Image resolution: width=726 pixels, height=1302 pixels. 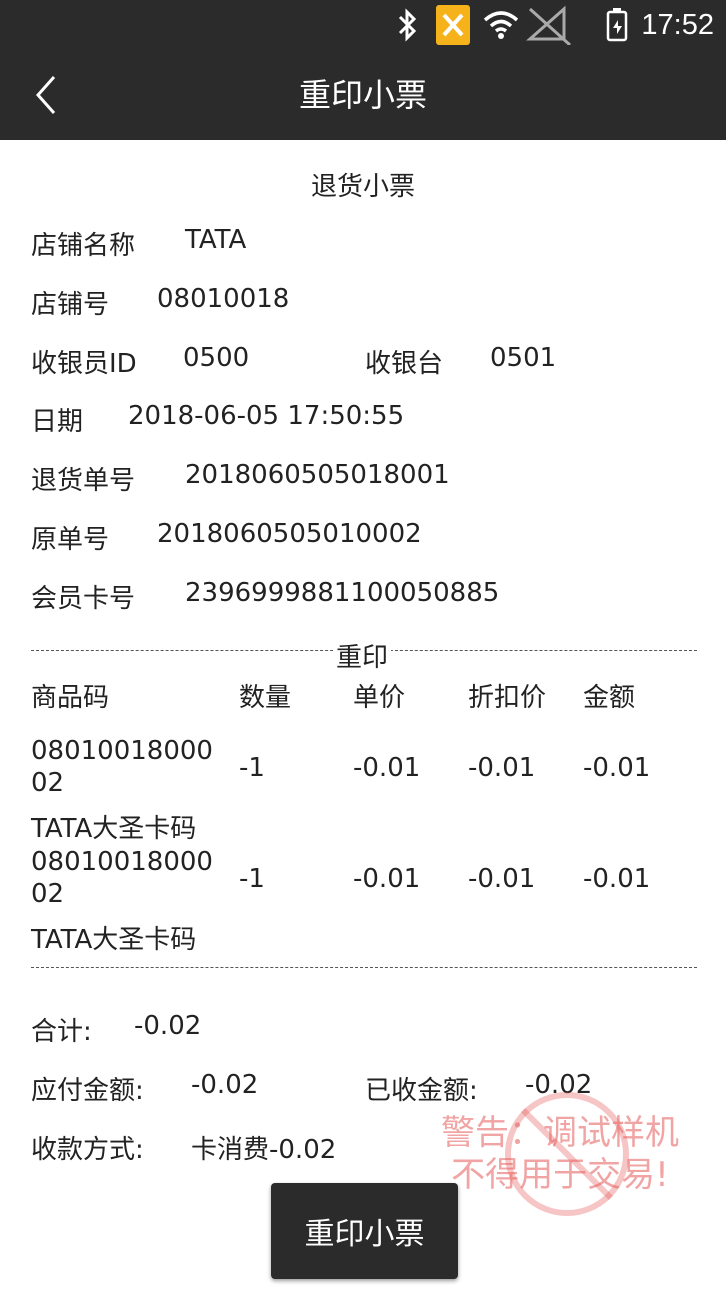 I want to click on bluetooth-icon, so click(x=408, y=25).